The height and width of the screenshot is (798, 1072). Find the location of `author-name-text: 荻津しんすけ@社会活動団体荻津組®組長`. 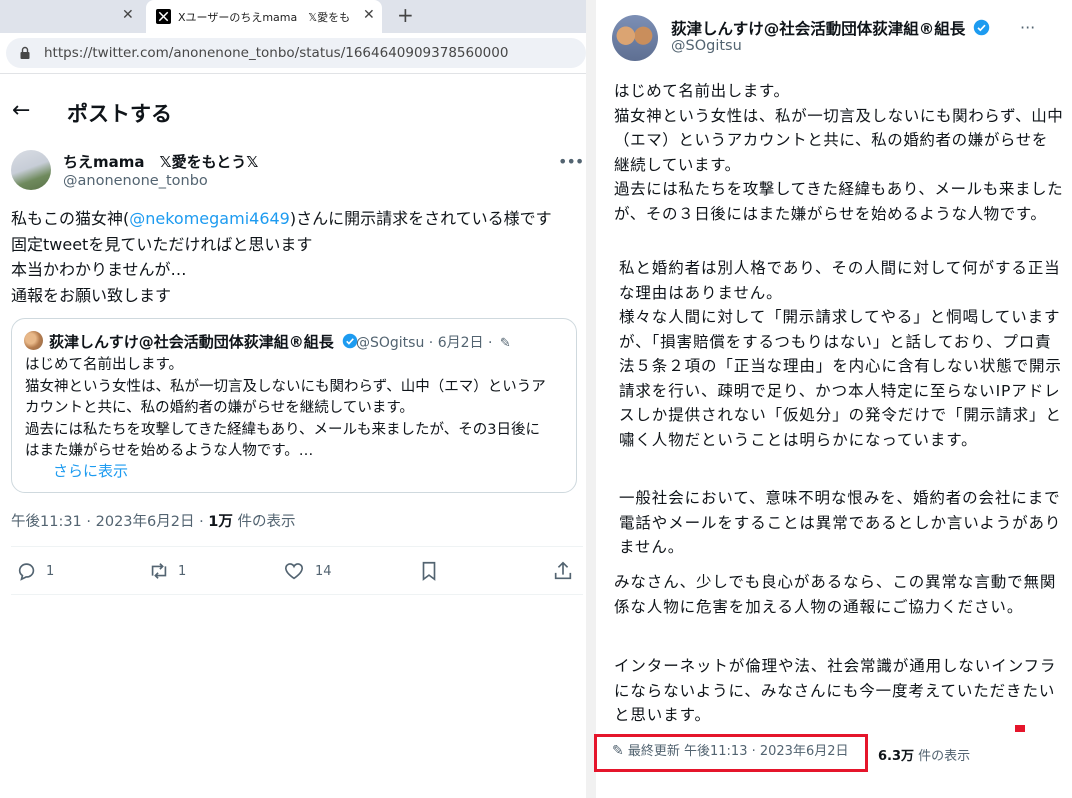

author-name-text: 荻津しんすけ@社会活動団体荻津組®組長 is located at coordinates (818, 29).